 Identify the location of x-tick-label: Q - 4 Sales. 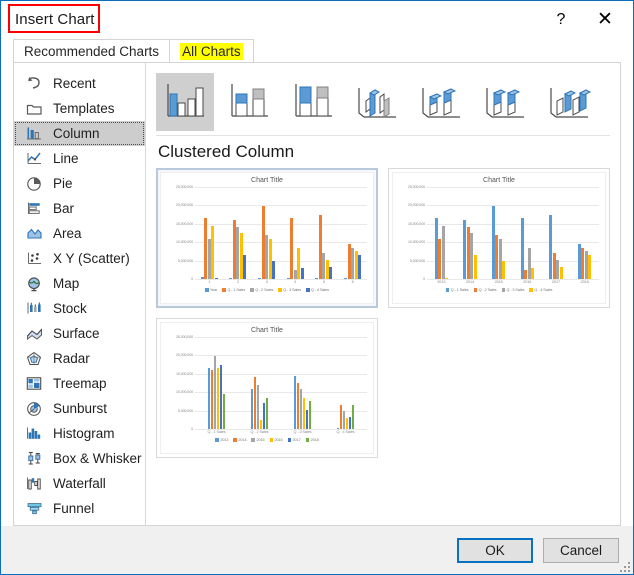
(345, 432).